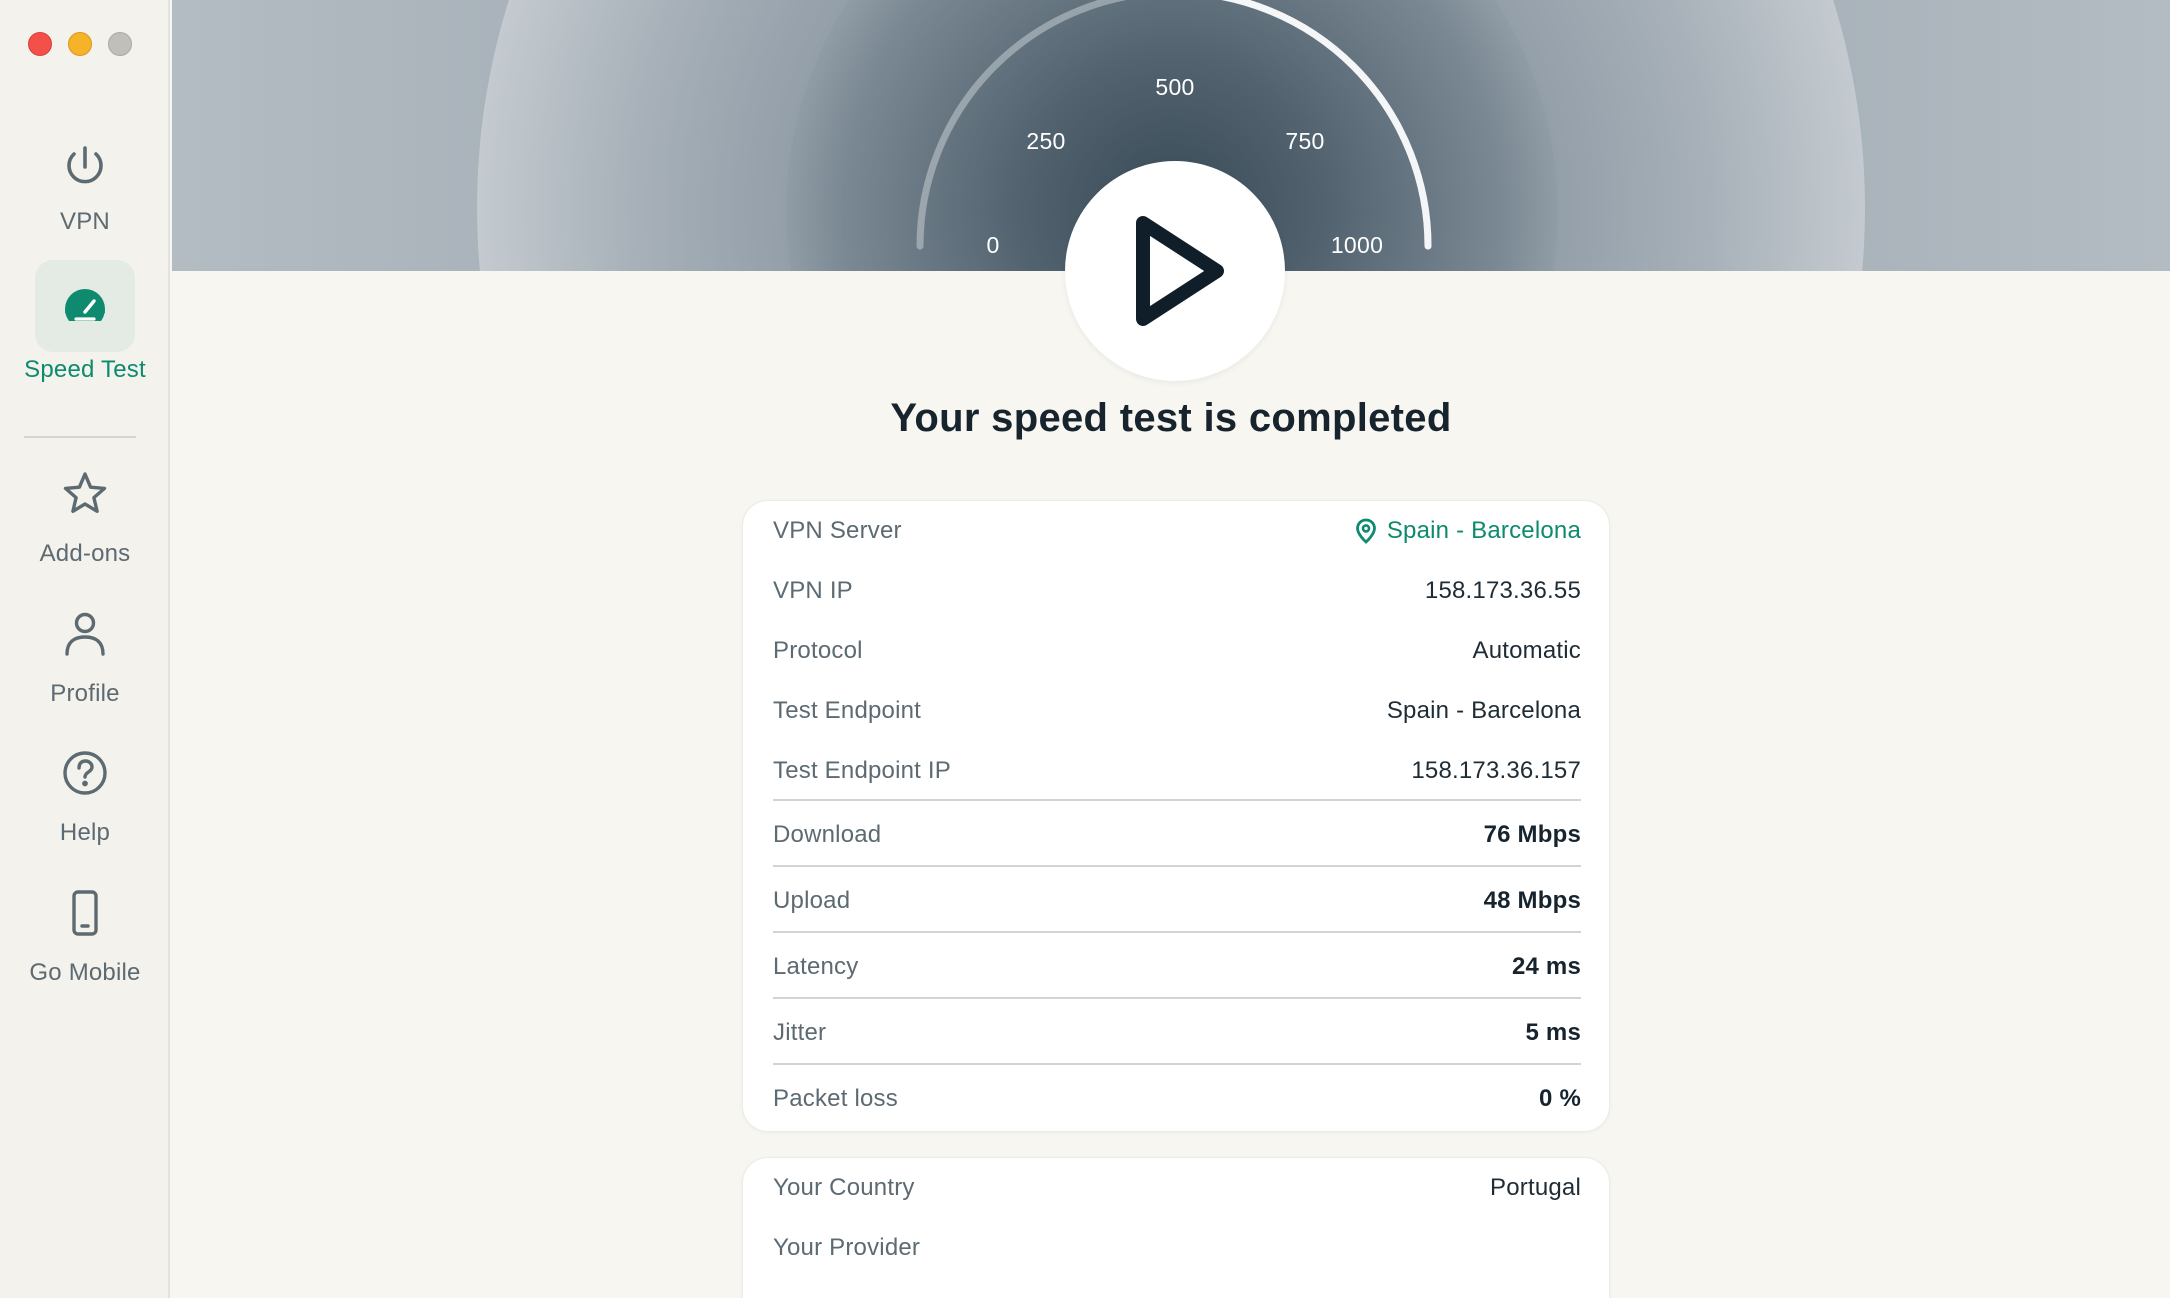  What do you see at coordinates (1532, 900) in the screenshot?
I see `upload-value: 48 Mbps` at bounding box center [1532, 900].